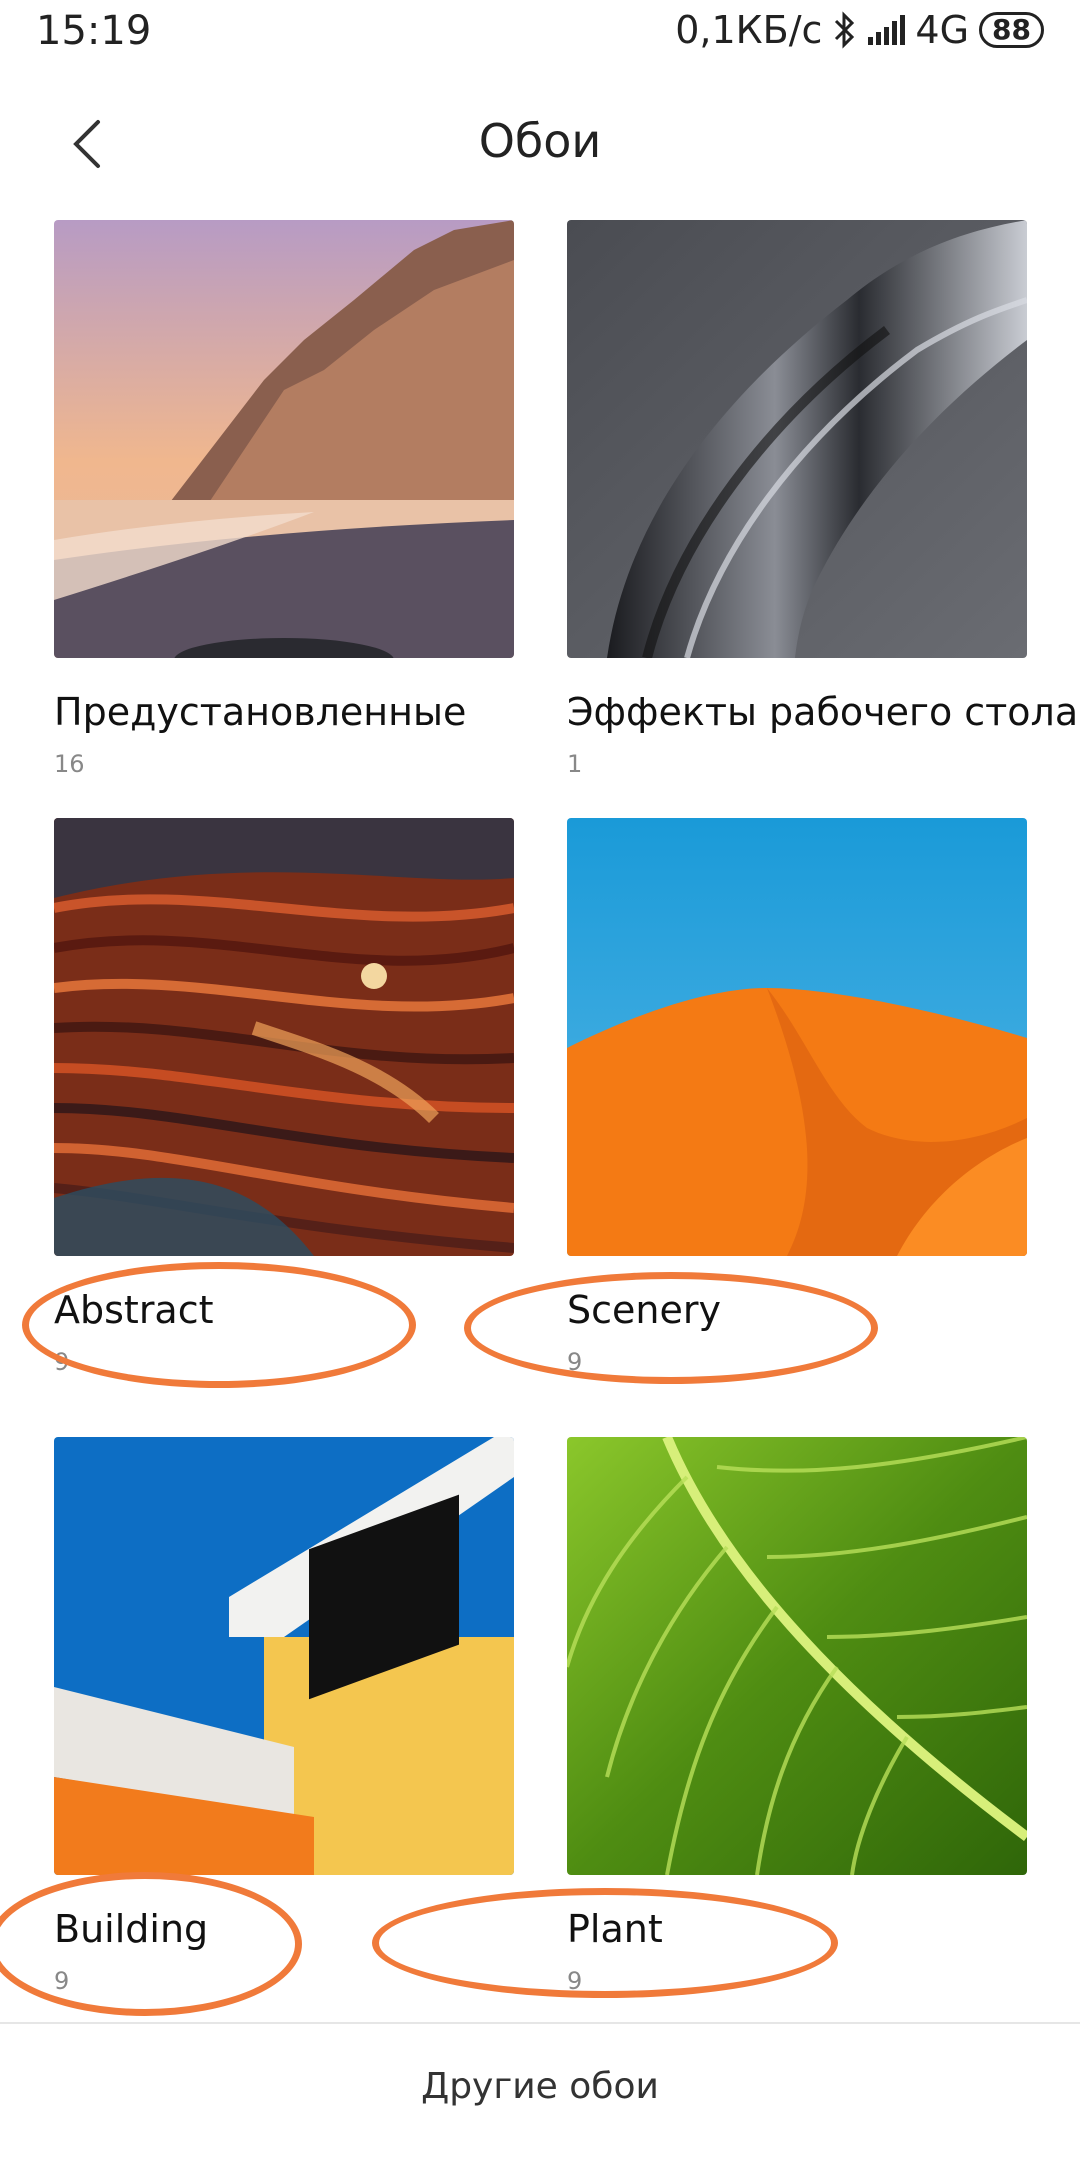 The image size is (1080, 2162). Describe the element at coordinates (644, 1310) in the screenshot. I see `category-title: Scenery` at that location.